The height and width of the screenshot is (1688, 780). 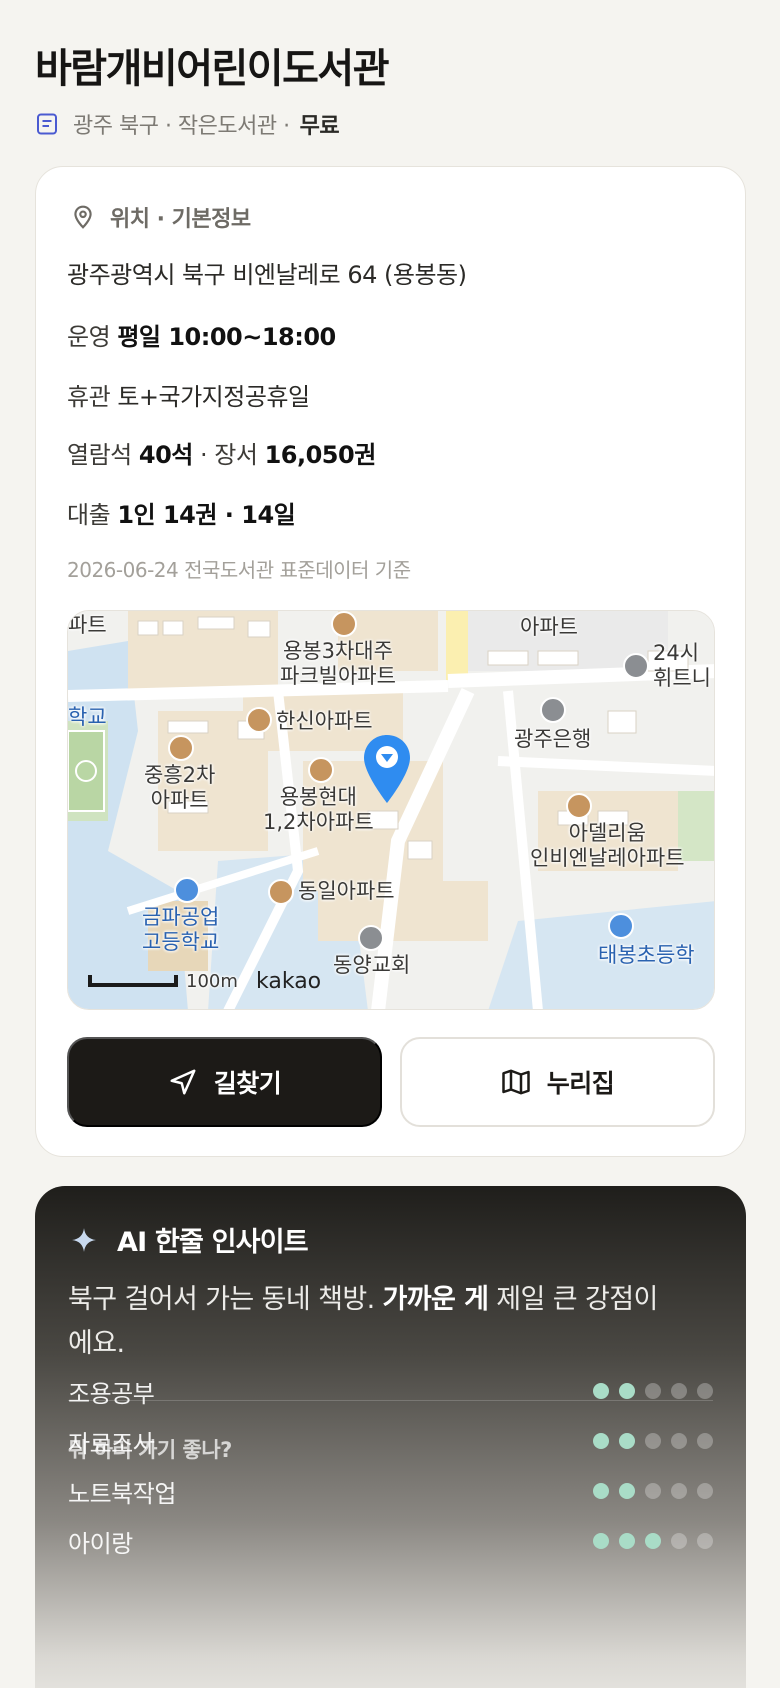 I want to click on address: 광주광역시 북구 비엔날레로 64 (용봉동), so click(x=267, y=275).